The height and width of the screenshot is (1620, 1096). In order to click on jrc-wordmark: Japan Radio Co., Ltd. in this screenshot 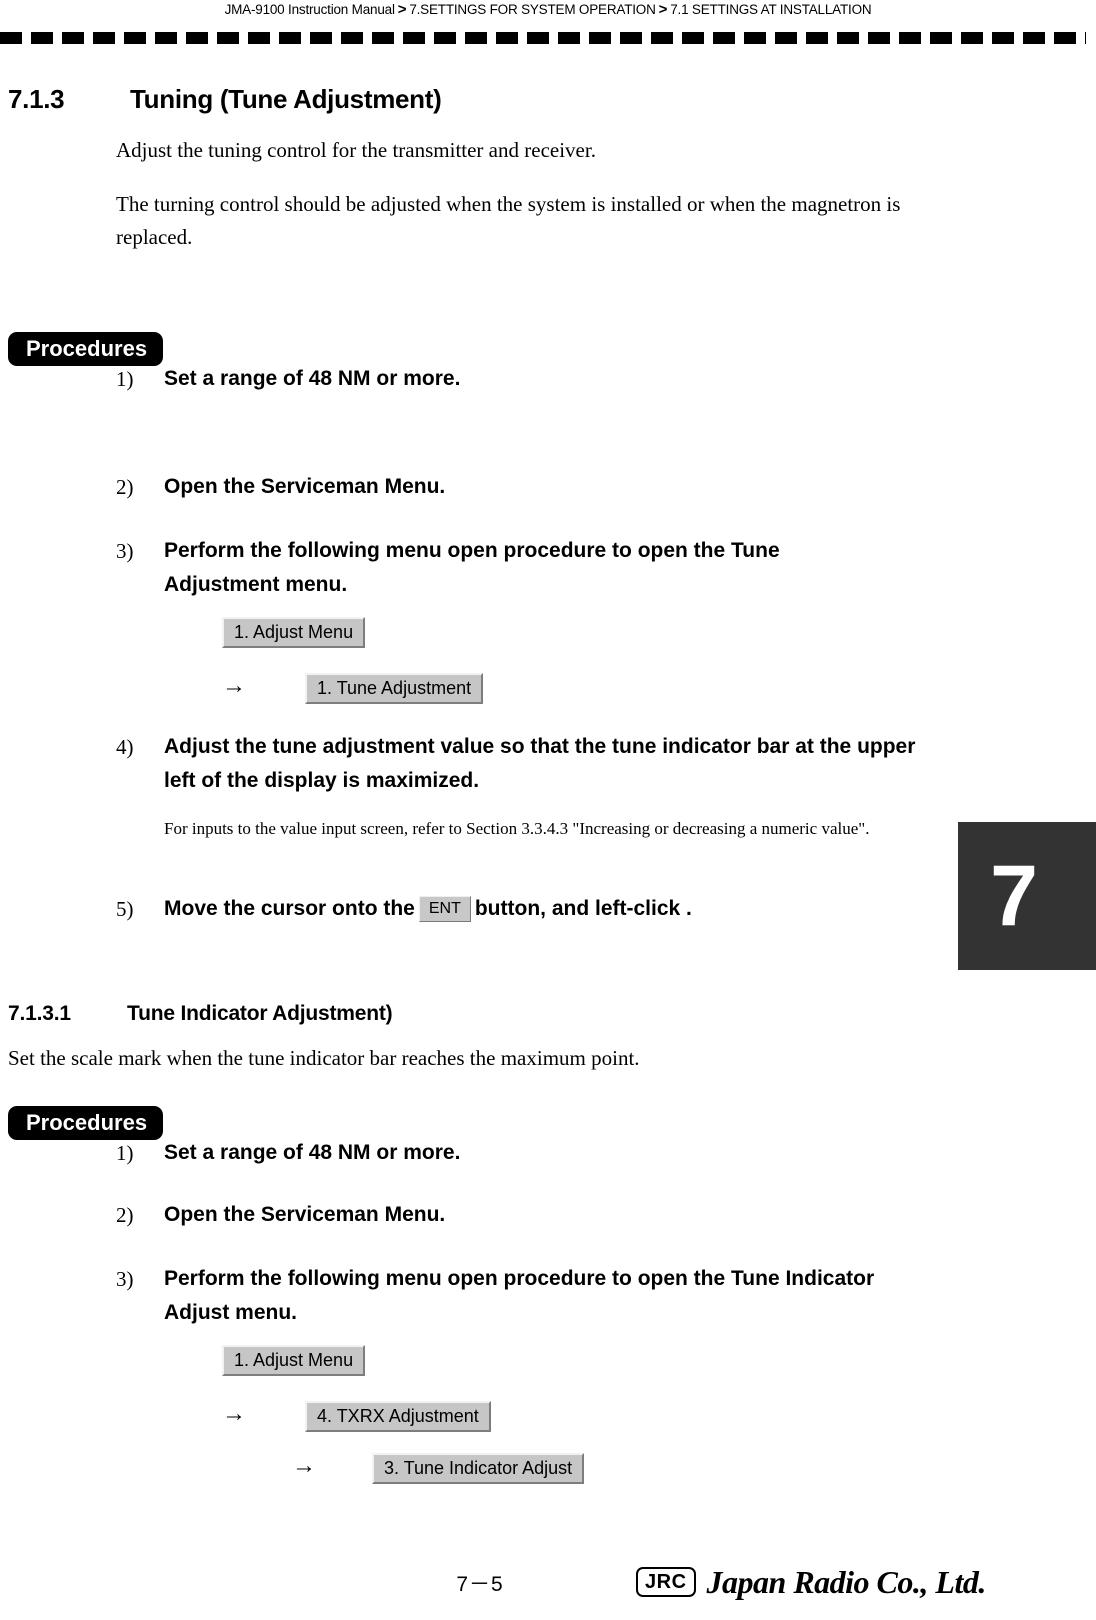, I will do `click(846, 1581)`.